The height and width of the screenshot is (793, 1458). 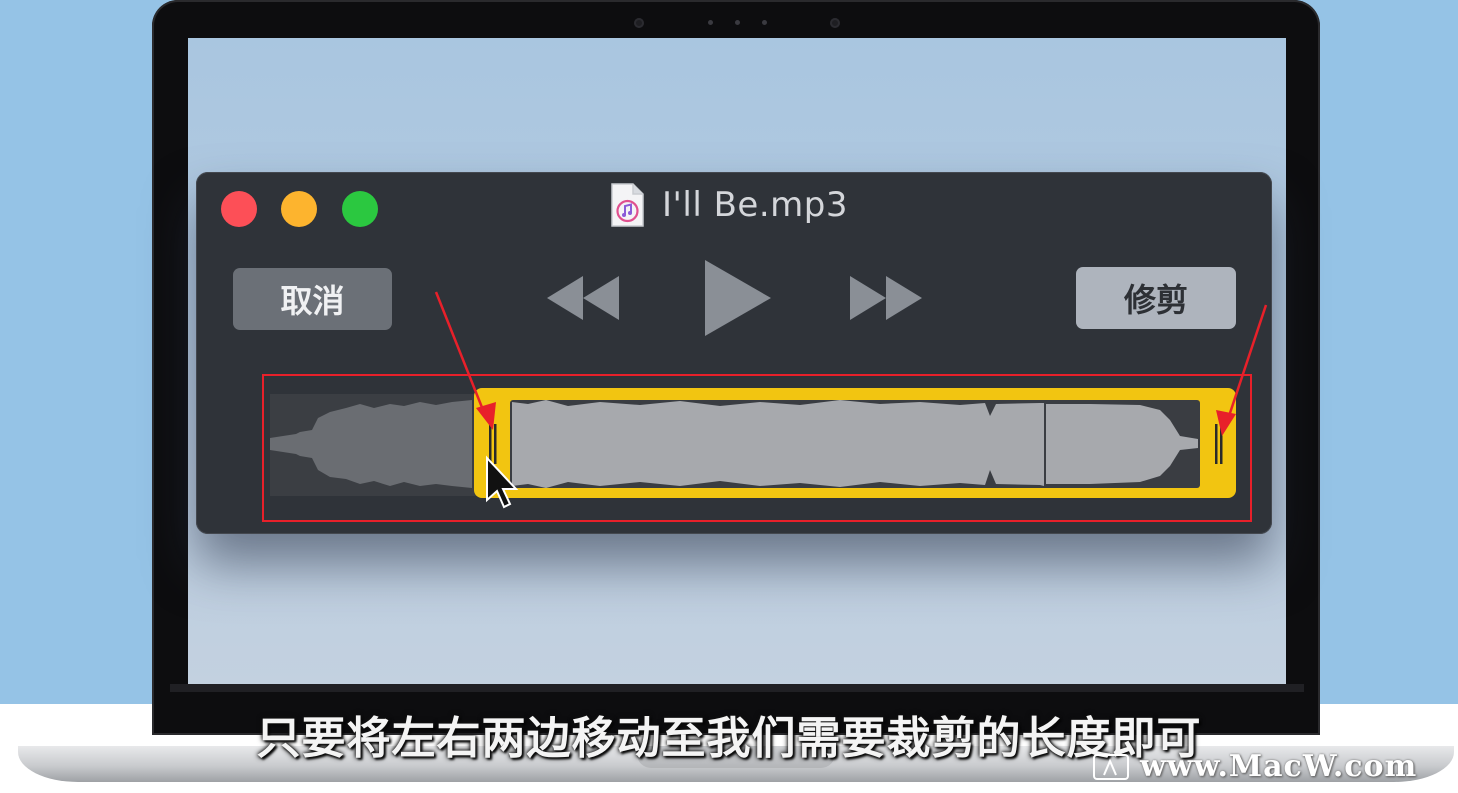 What do you see at coordinates (764, 22) in the screenshot?
I see `camera-indicator-right` at bounding box center [764, 22].